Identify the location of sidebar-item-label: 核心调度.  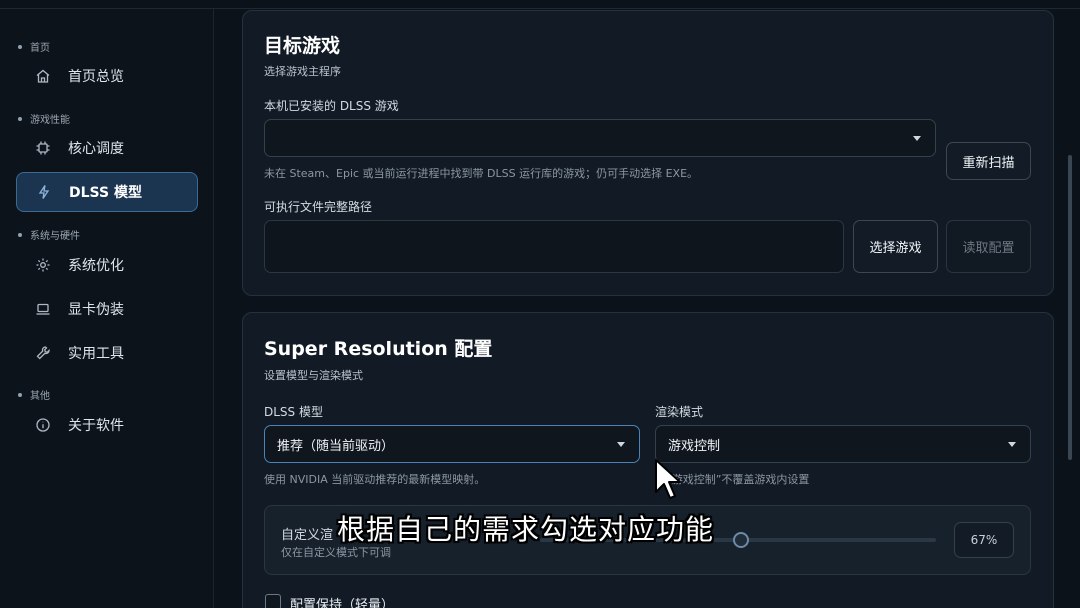
(96, 149).